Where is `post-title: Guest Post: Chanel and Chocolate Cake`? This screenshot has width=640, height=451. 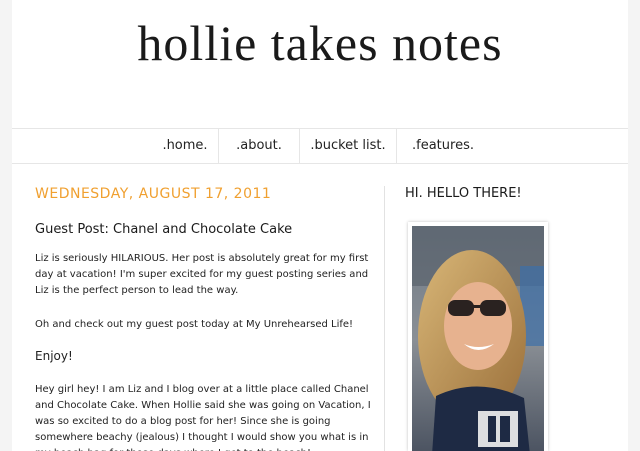 post-title: Guest Post: Chanel and Chocolate Cake is located at coordinates (163, 229).